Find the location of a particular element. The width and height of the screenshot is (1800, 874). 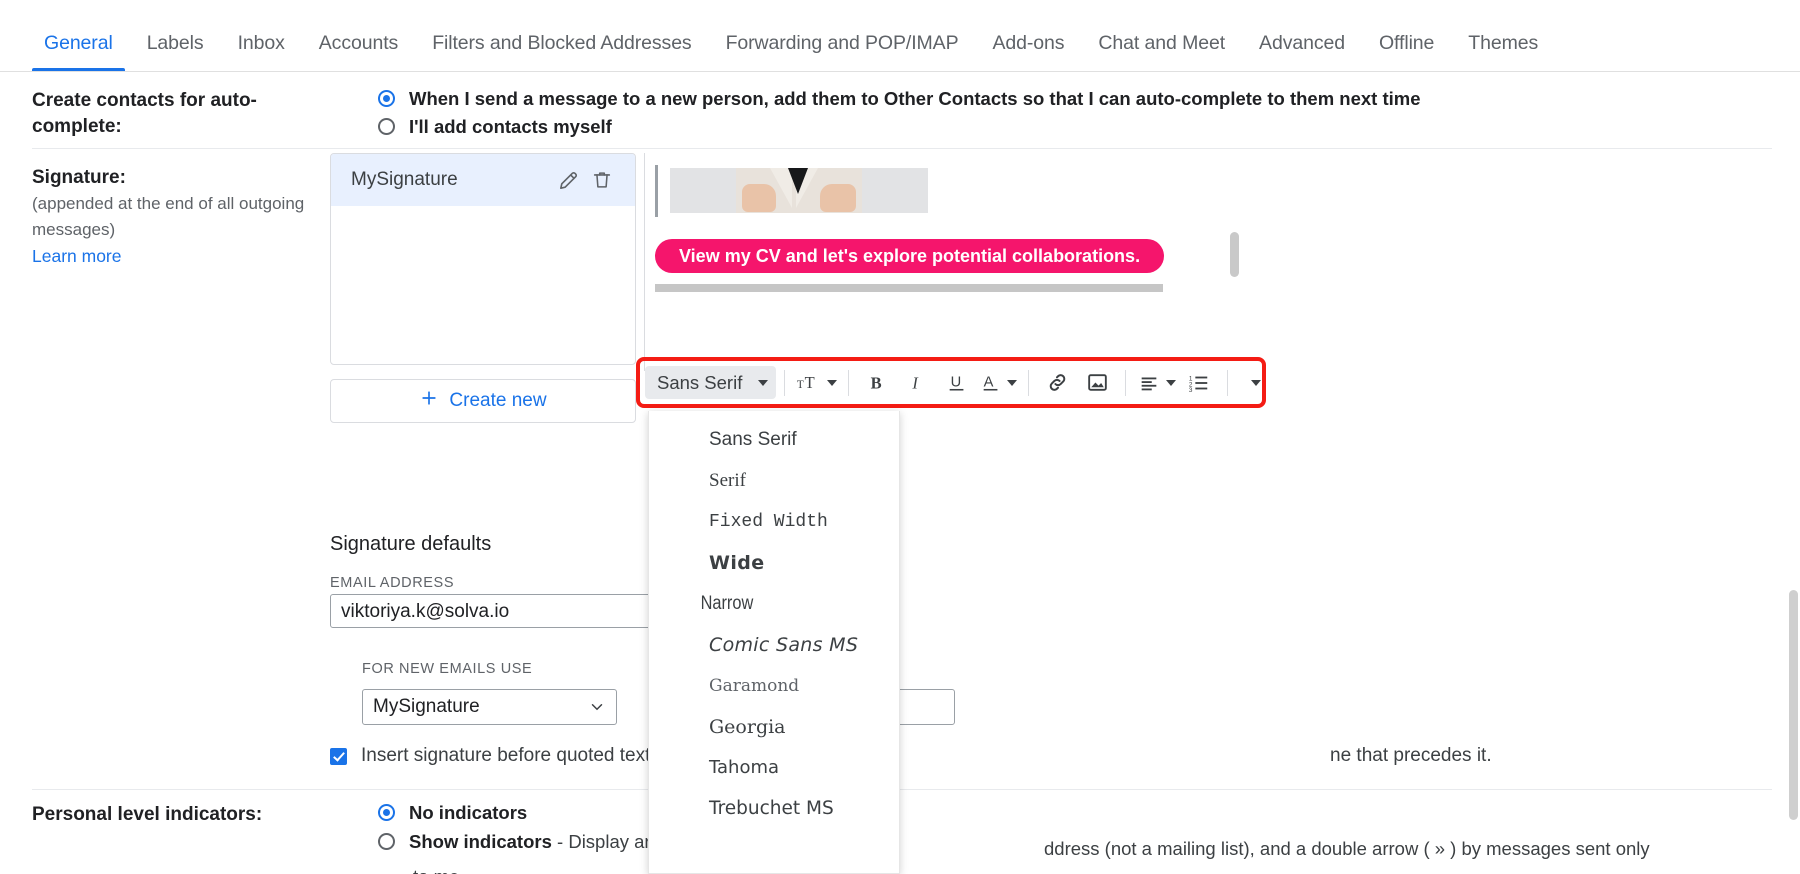

svg-text: T is located at coordinates (810, 382).